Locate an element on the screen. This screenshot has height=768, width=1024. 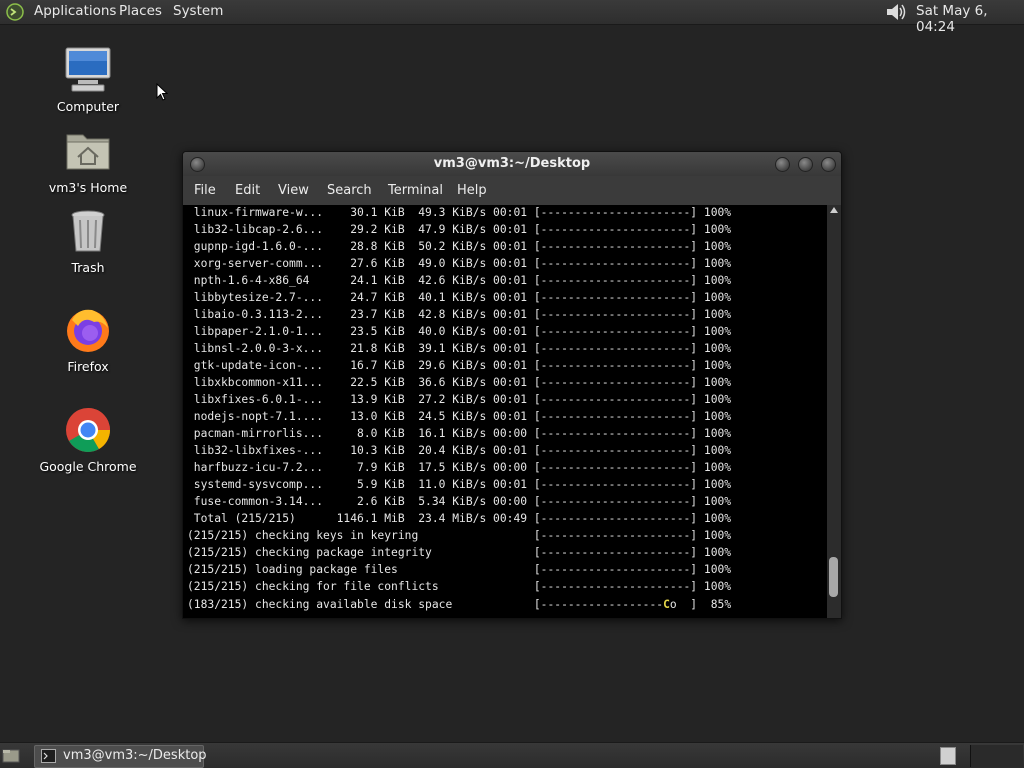
desktop-icon-home: vm3's Home is located at coordinates (88, 161).